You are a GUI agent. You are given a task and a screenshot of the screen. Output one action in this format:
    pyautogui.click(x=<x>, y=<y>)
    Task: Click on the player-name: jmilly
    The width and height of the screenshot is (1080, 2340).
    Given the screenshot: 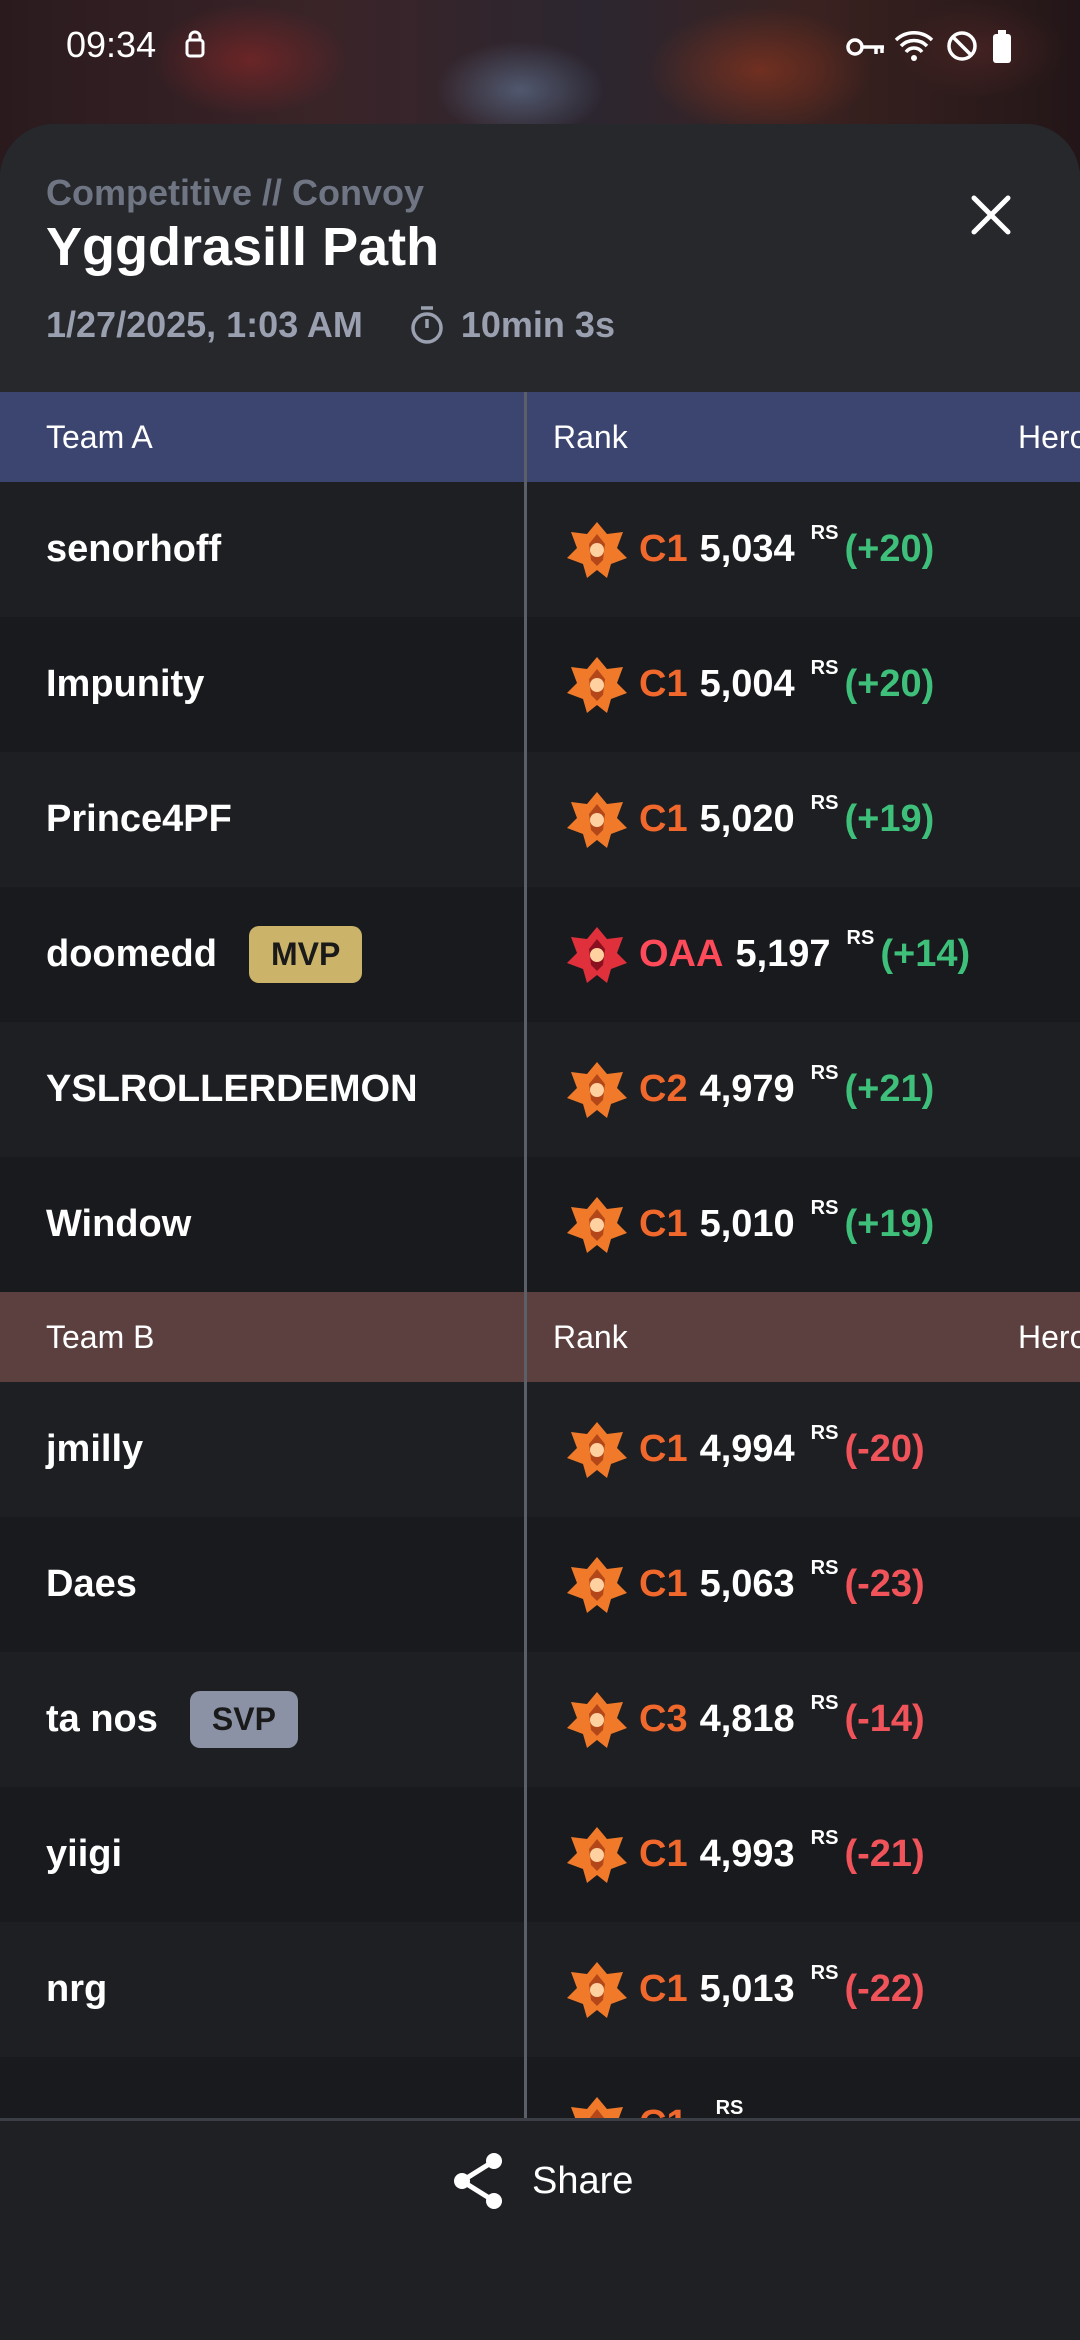 What is the action you would take?
    pyautogui.click(x=95, y=1449)
    